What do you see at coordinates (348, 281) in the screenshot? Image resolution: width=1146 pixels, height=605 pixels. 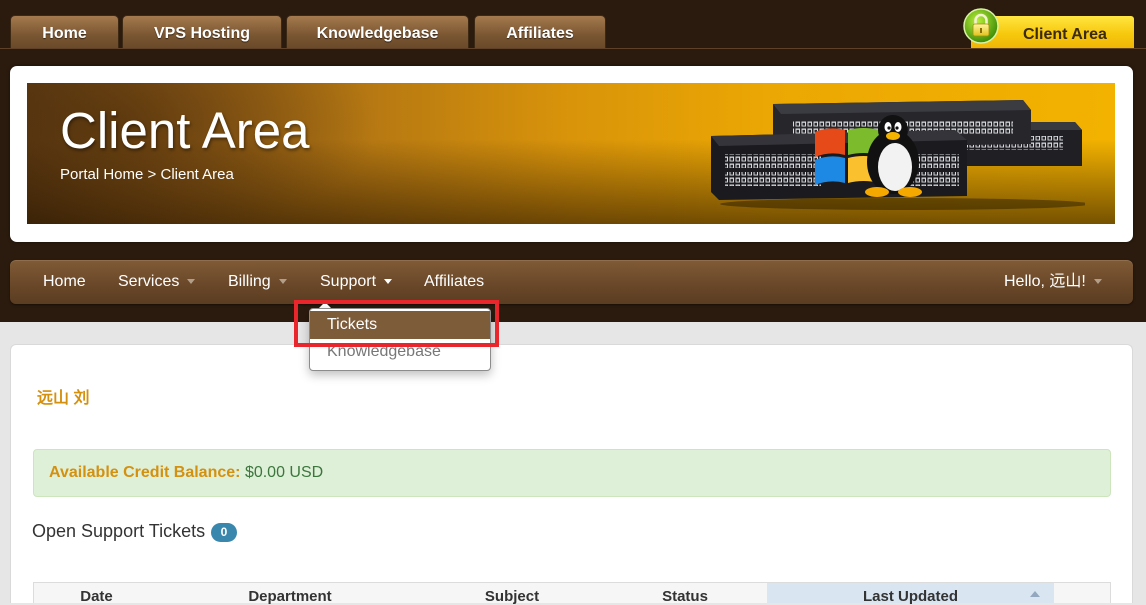 I see `nav-item-label: Support` at bounding box center [348, 281].